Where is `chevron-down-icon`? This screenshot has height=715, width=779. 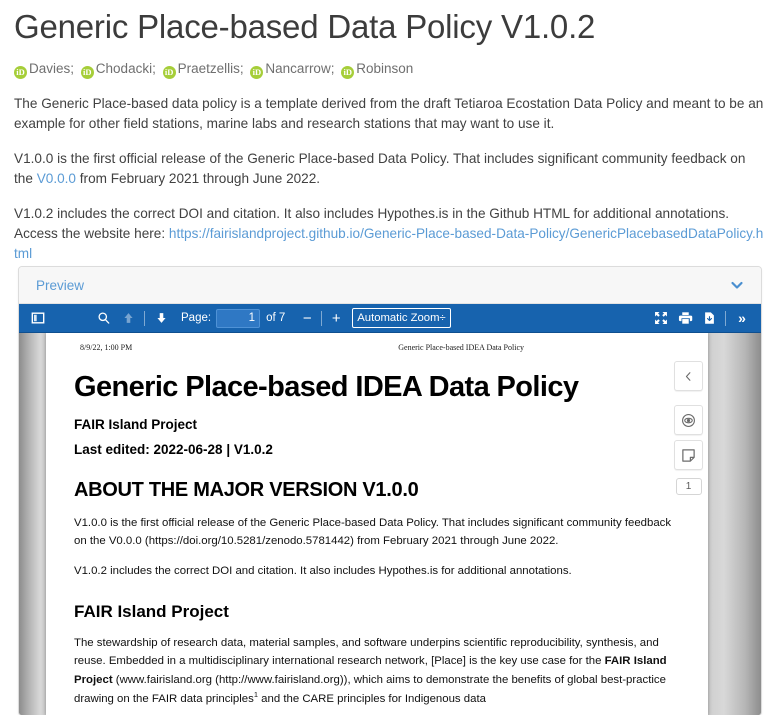
chevron-down-icon is located at coordinates (737, 285).